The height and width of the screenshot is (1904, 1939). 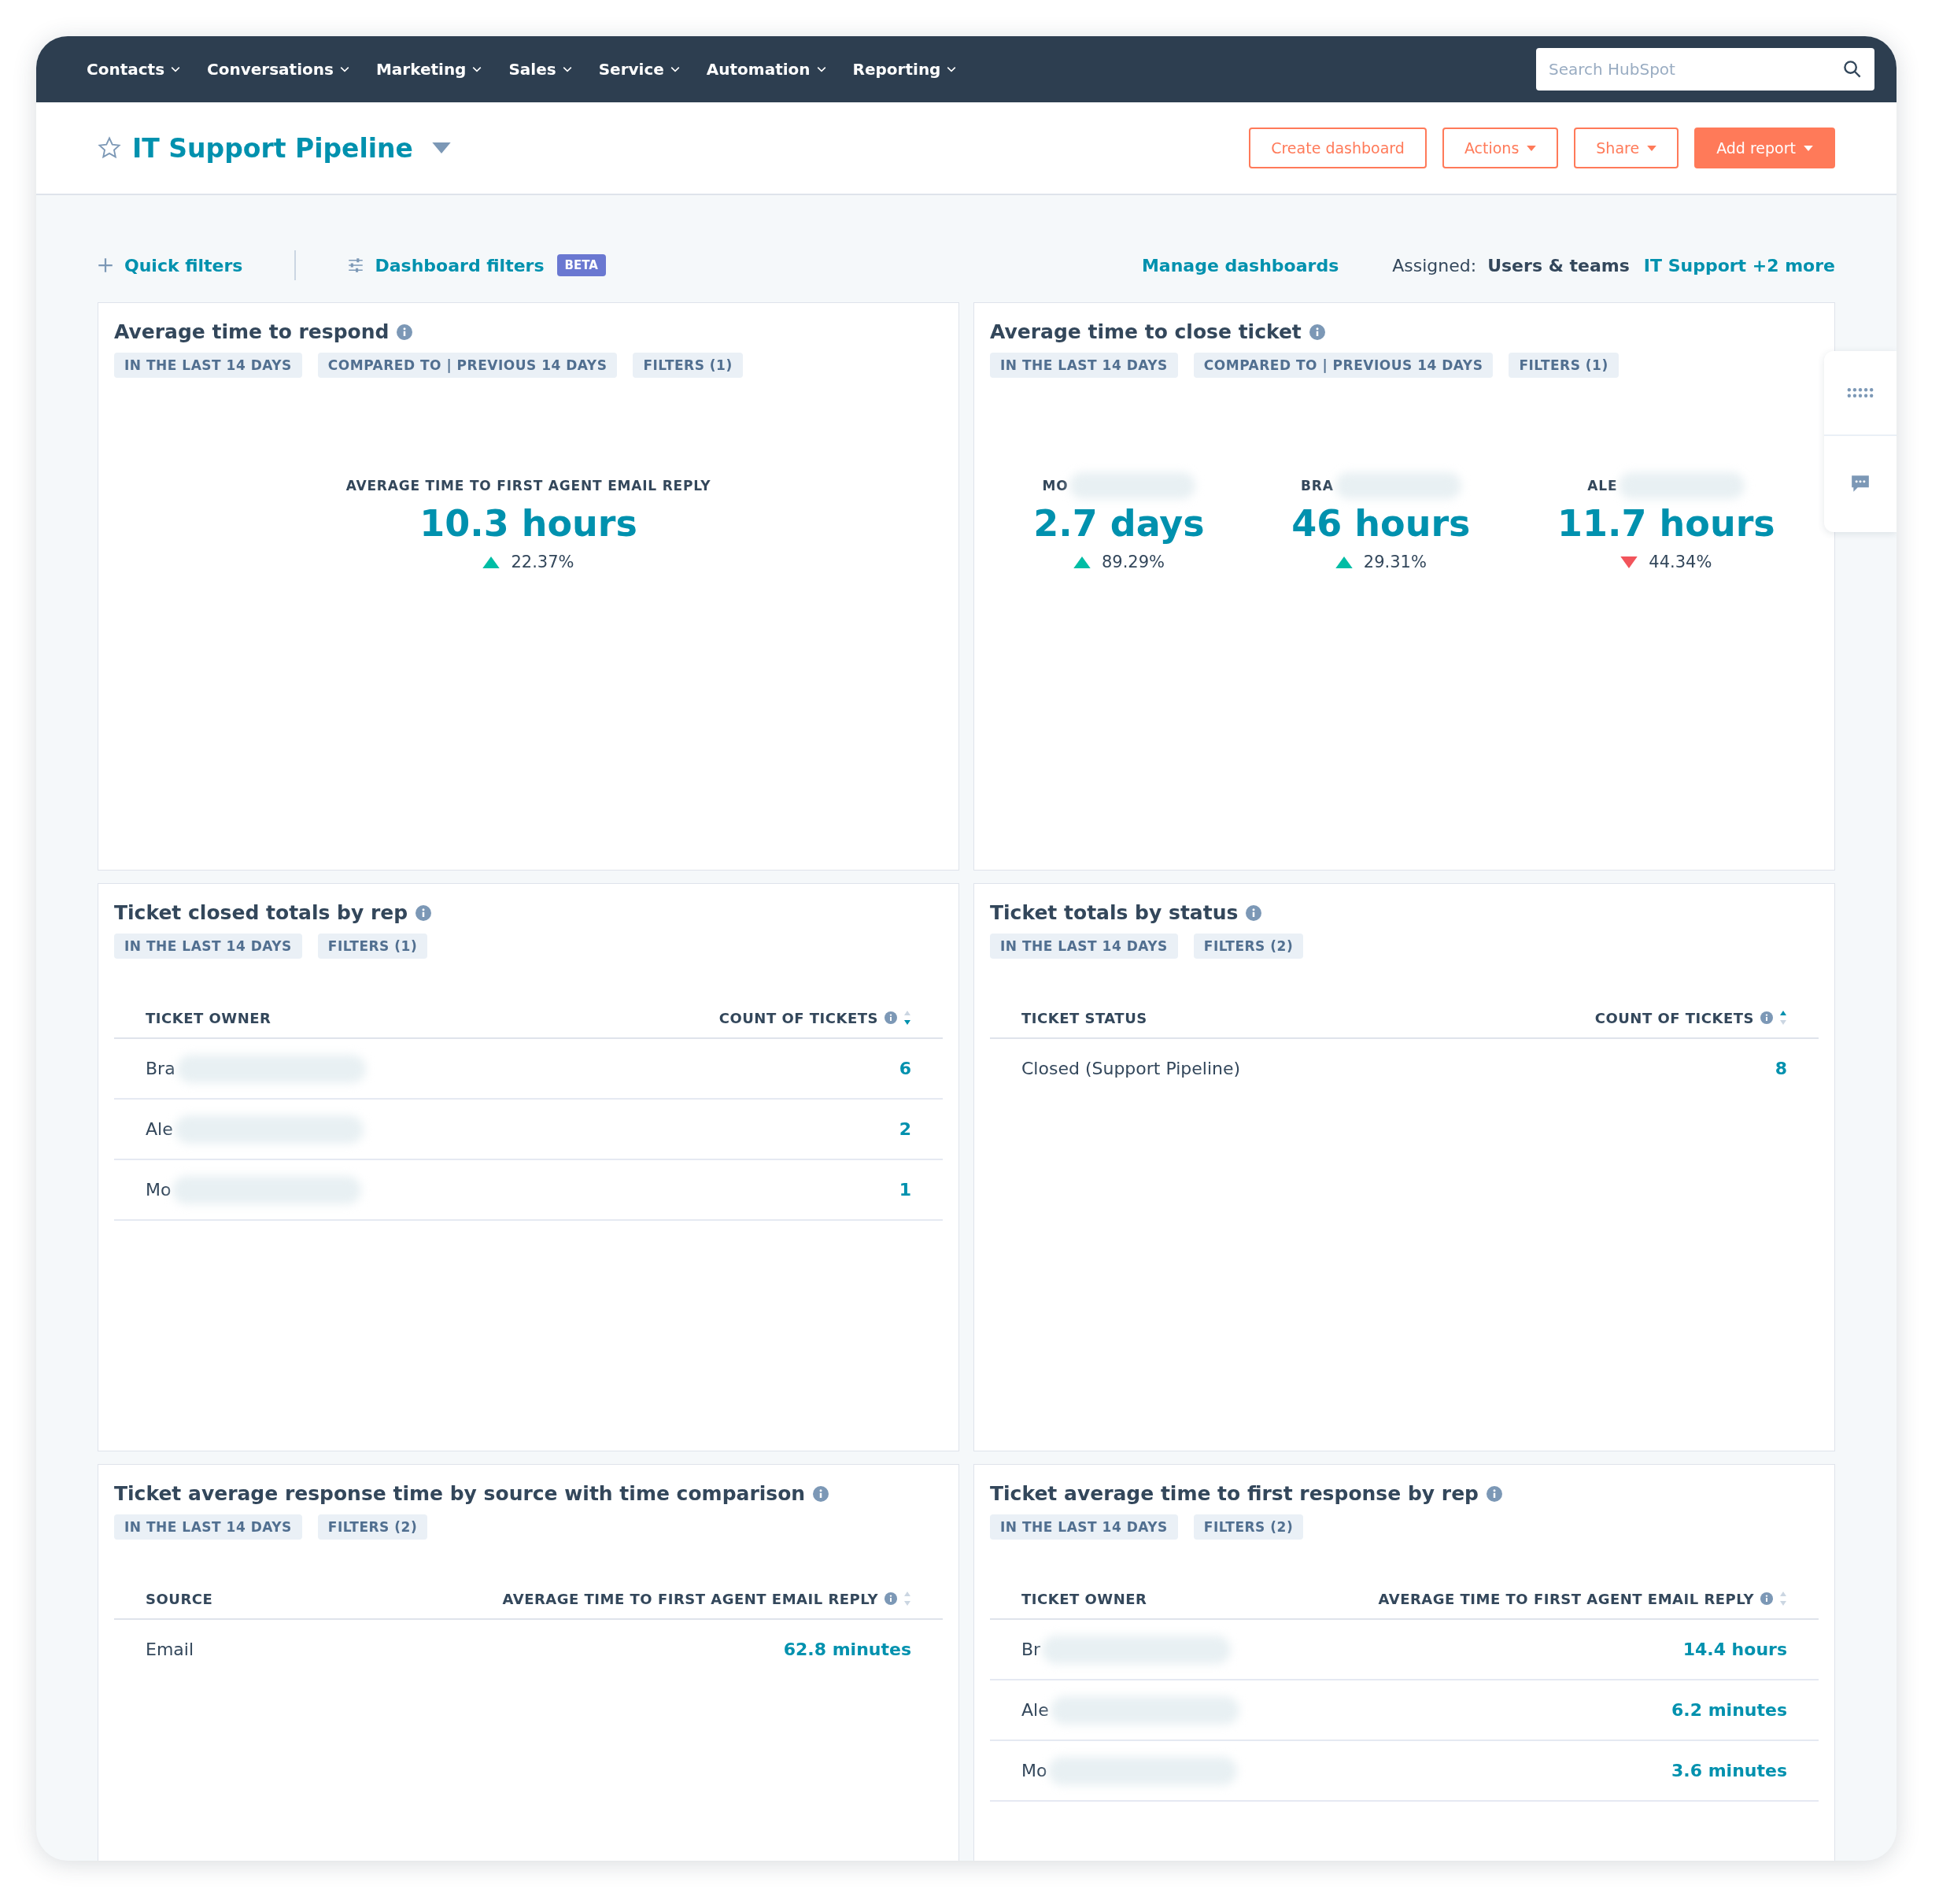 I want to click on assigned-value: Users & teams, so click(x=1559, y=265).